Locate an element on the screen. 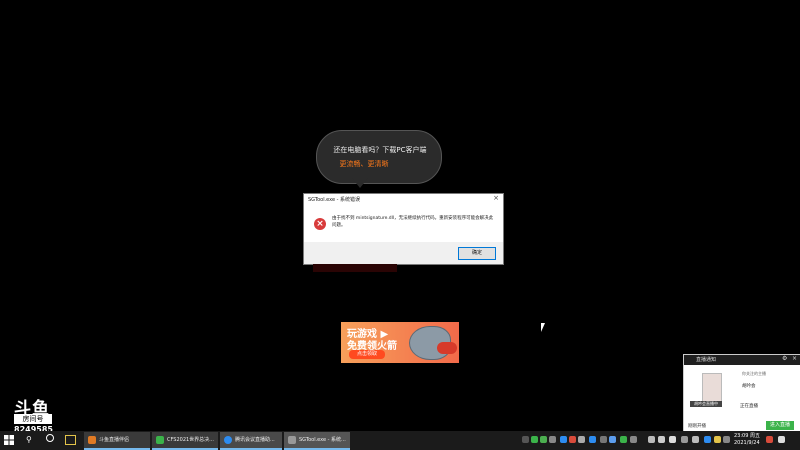 This screenshot has height=450, width=800. mouse-cursor-icon is located at coordinates (543, 327).